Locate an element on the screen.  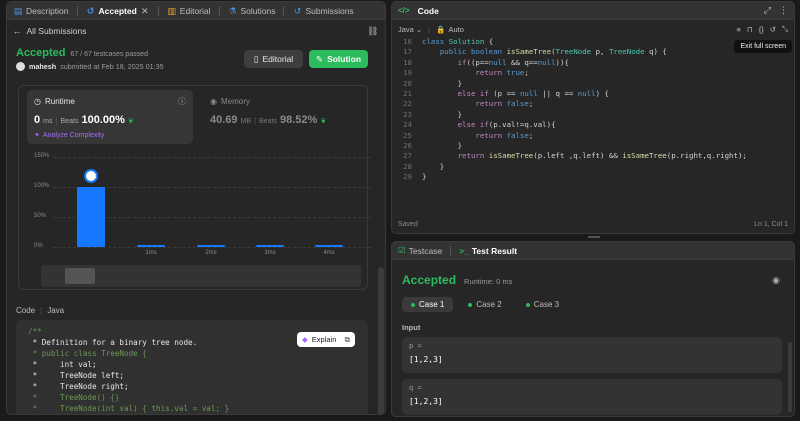
chart-range-slider is located at coordinates (201, 276).